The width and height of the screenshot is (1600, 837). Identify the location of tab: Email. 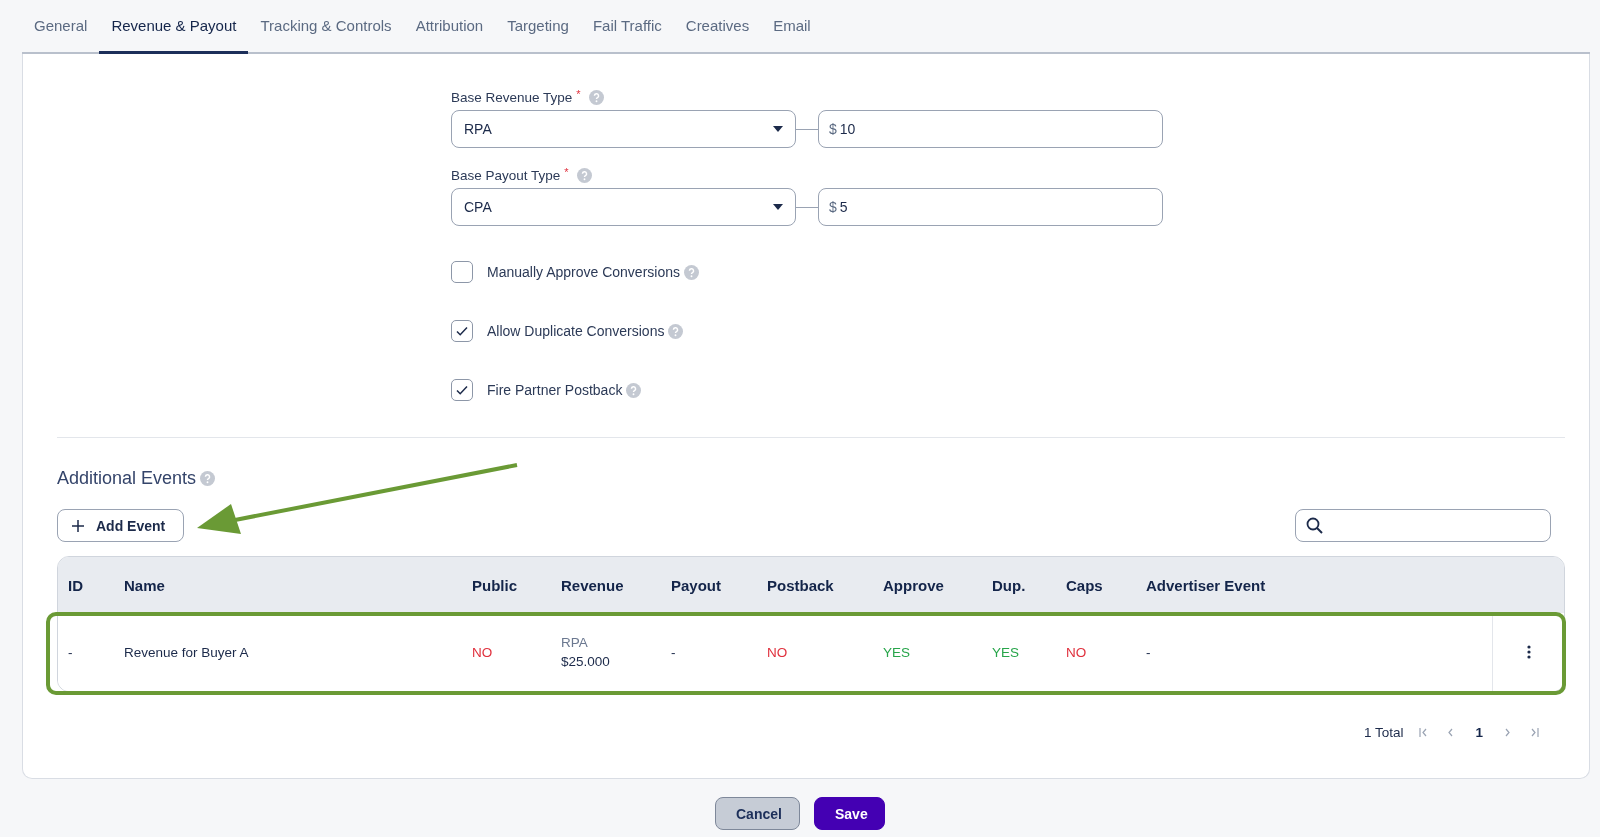
(792, 27).